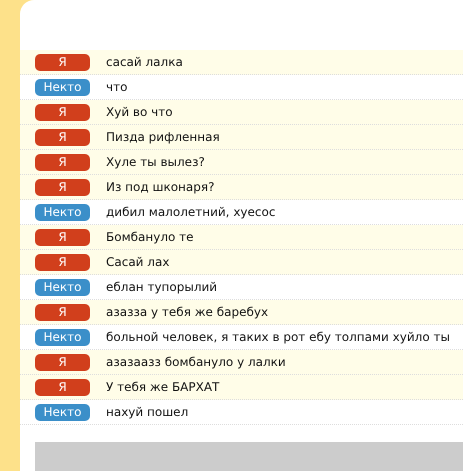 Image resolution: width=463 pixels, height=471 pixels. I want to click on message-text: еблан тупорылий, so click(162, 287).